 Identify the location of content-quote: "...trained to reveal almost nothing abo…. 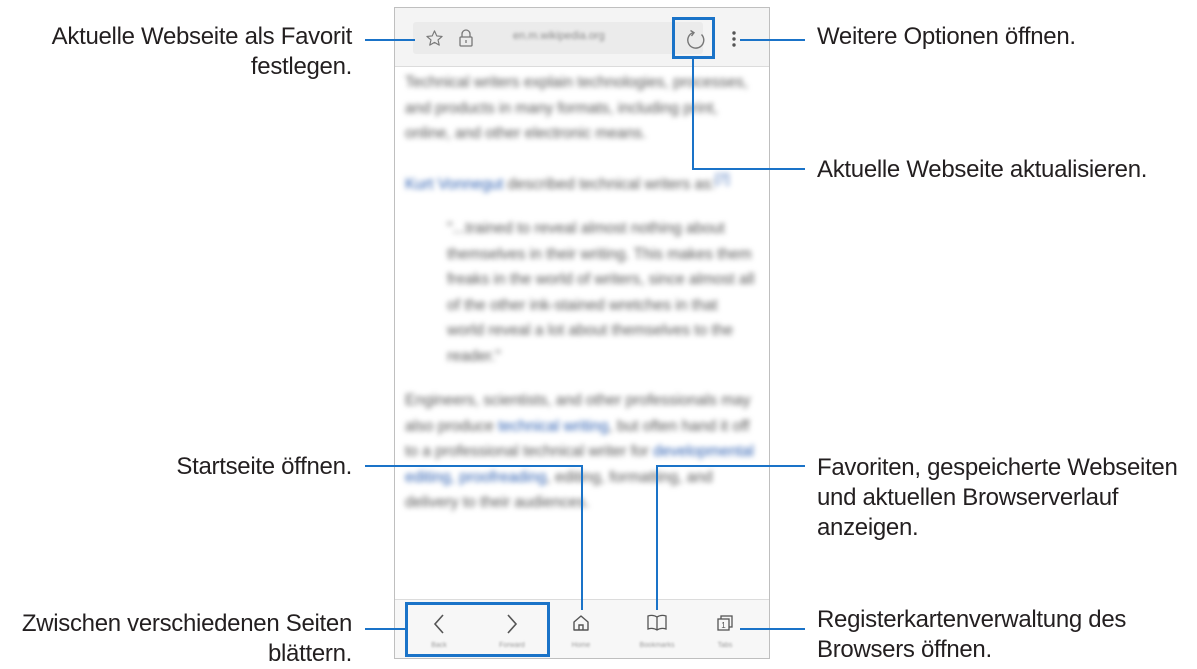
(601, 292).